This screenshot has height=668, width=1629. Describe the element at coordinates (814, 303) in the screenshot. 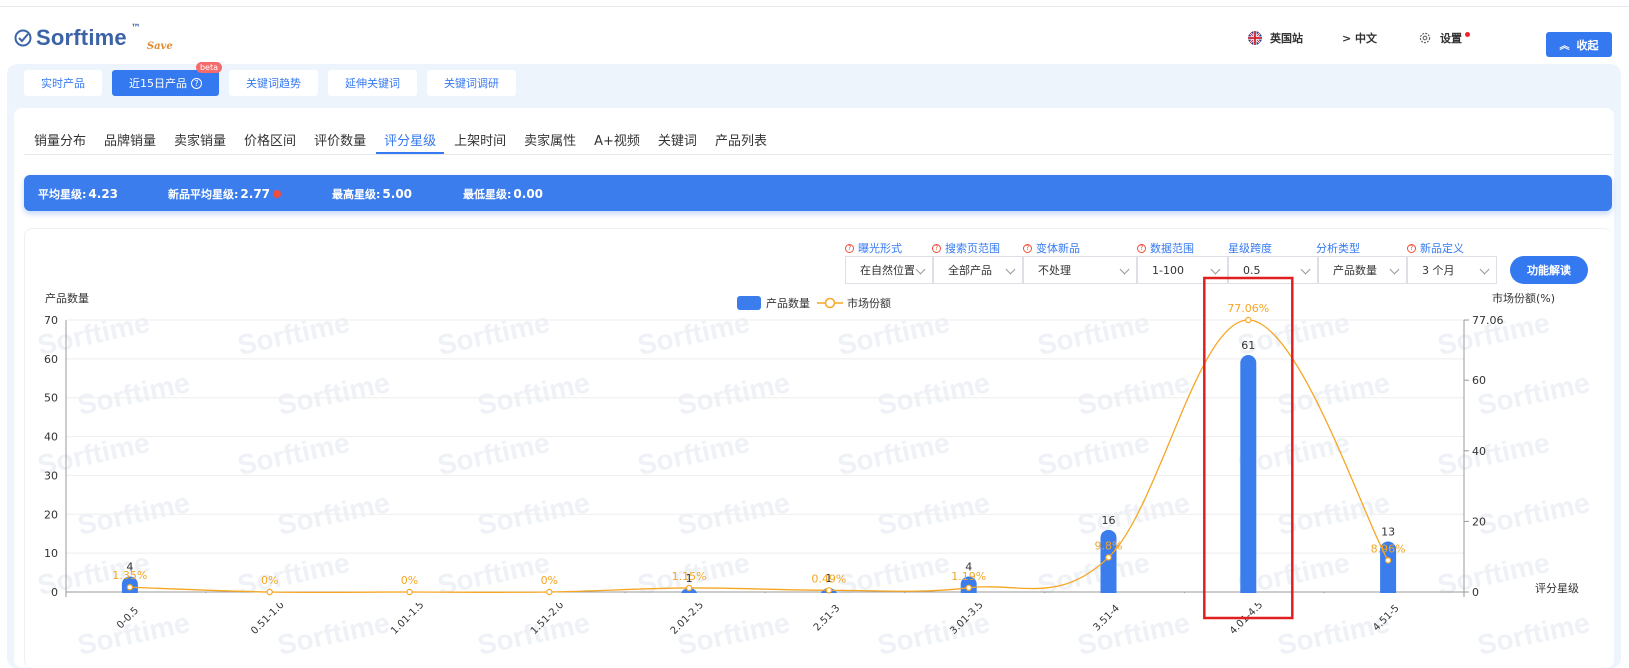

I see `chart-legend: 产品数量 市场份额` at that location.